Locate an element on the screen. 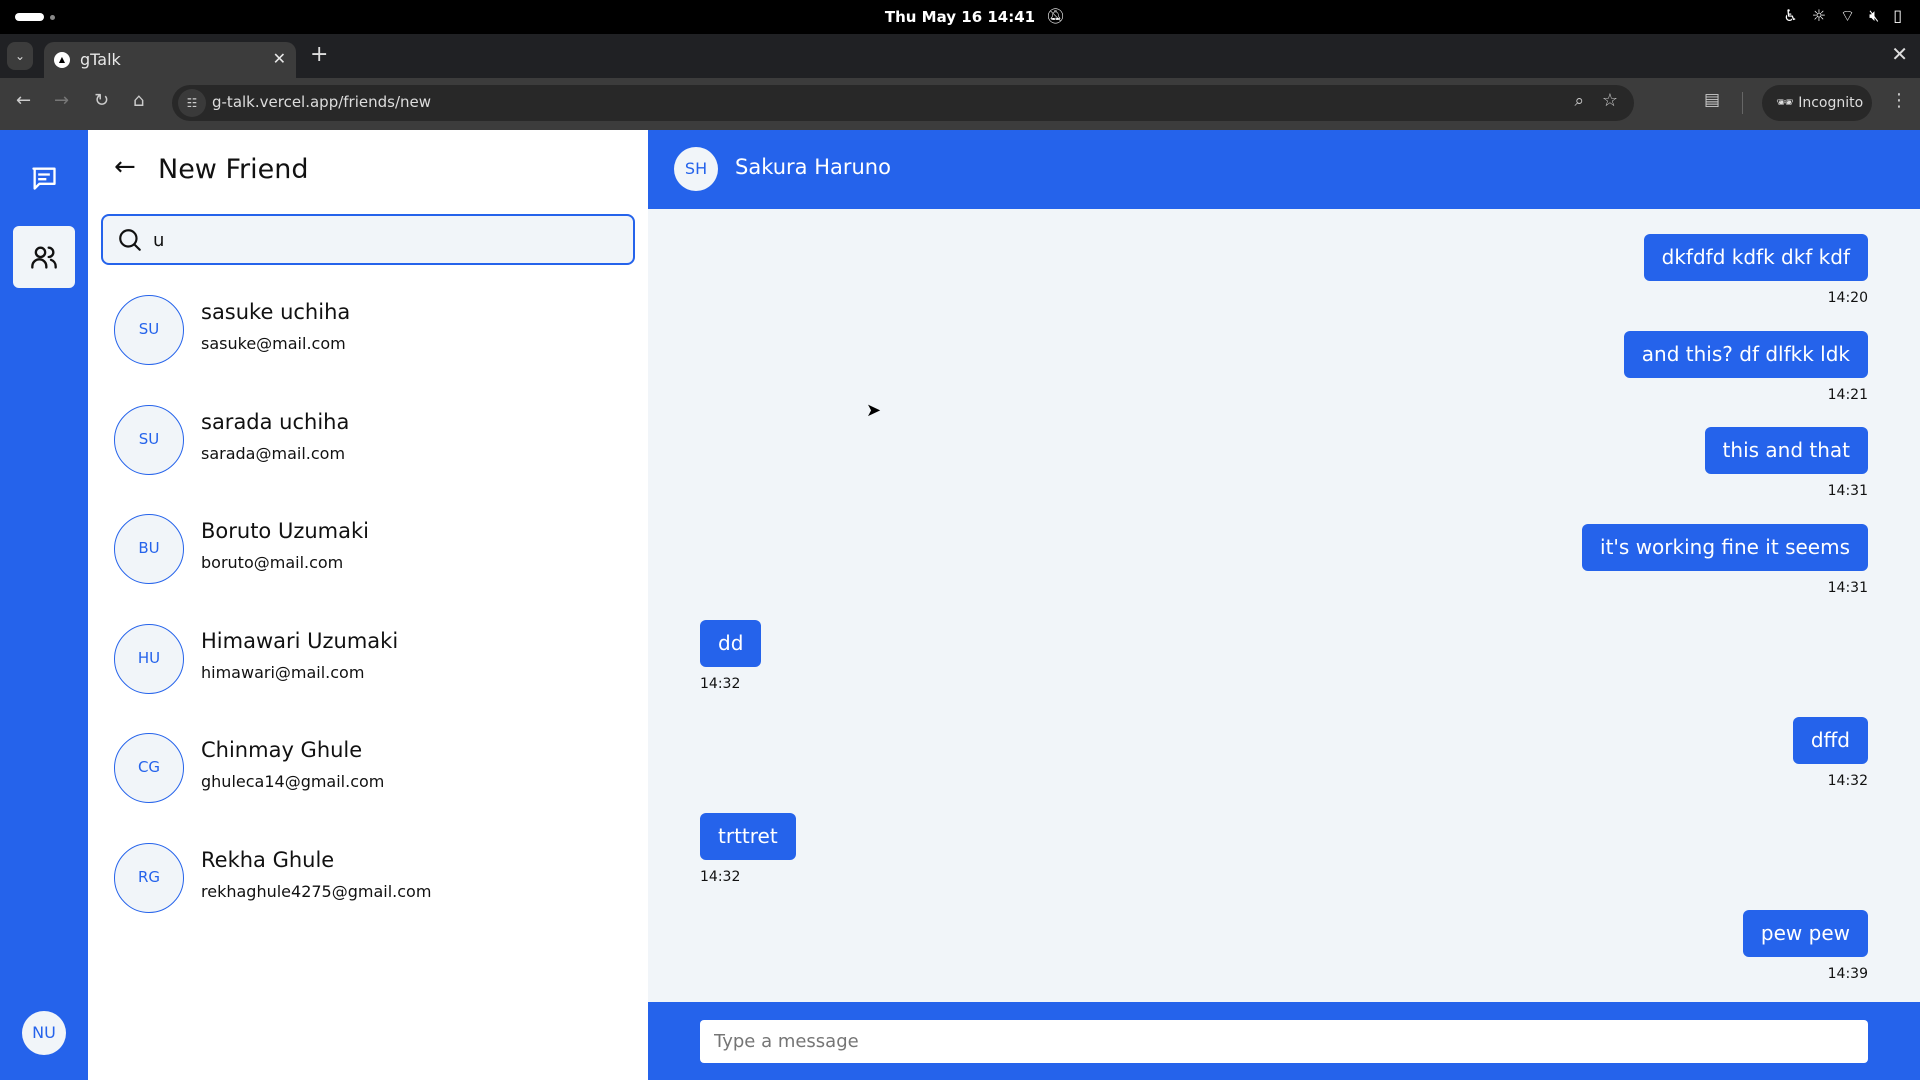 This screenshot has width=1920, height=1080. message-bubble: pew pew is located at coordinates (1805, 933).